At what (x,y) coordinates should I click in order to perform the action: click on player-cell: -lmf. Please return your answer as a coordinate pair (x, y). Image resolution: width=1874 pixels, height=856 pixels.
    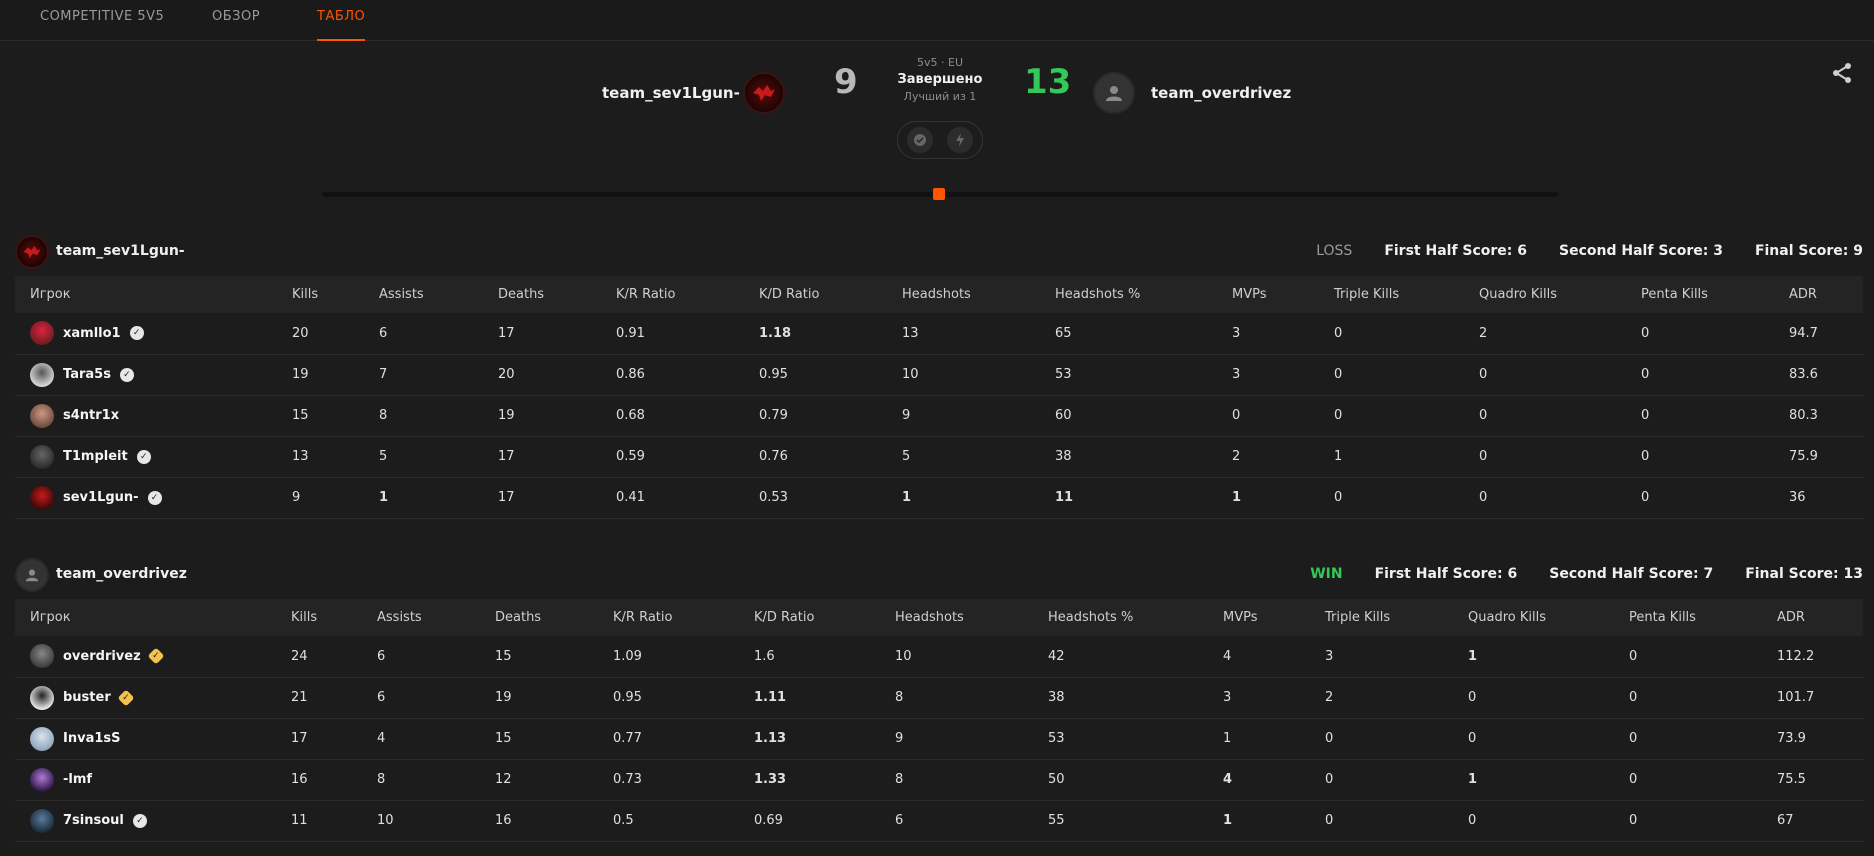
    Looking at the image, I should click on (153, 779).